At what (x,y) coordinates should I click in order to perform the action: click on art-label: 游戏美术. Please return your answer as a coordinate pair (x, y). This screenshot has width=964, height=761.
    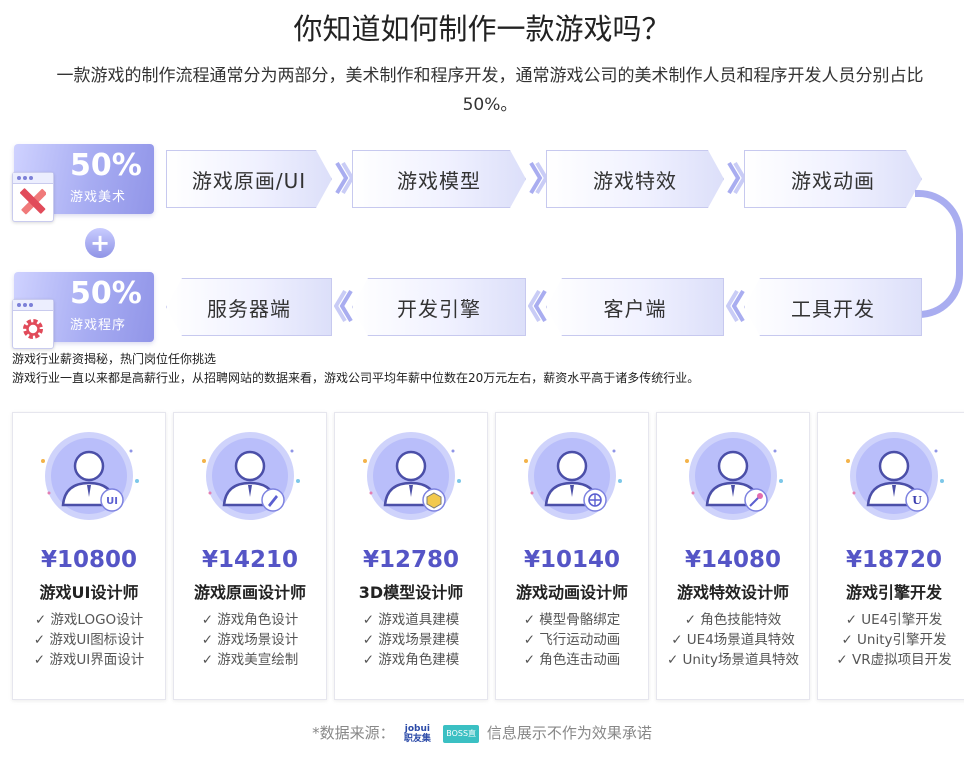
    Looking at the image, I should click on (98, 197).